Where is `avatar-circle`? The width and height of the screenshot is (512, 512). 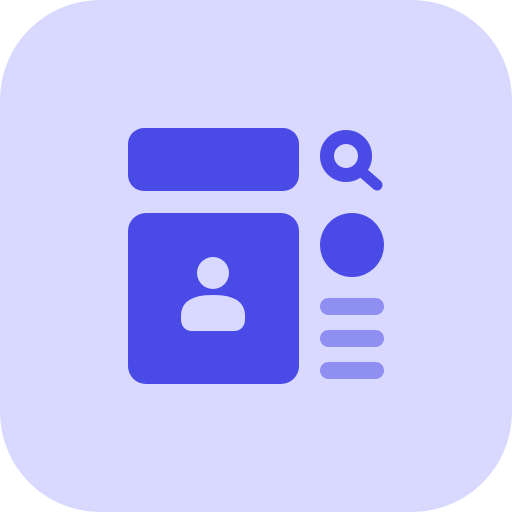 avatar-circle is located at coordinates (352, 245).